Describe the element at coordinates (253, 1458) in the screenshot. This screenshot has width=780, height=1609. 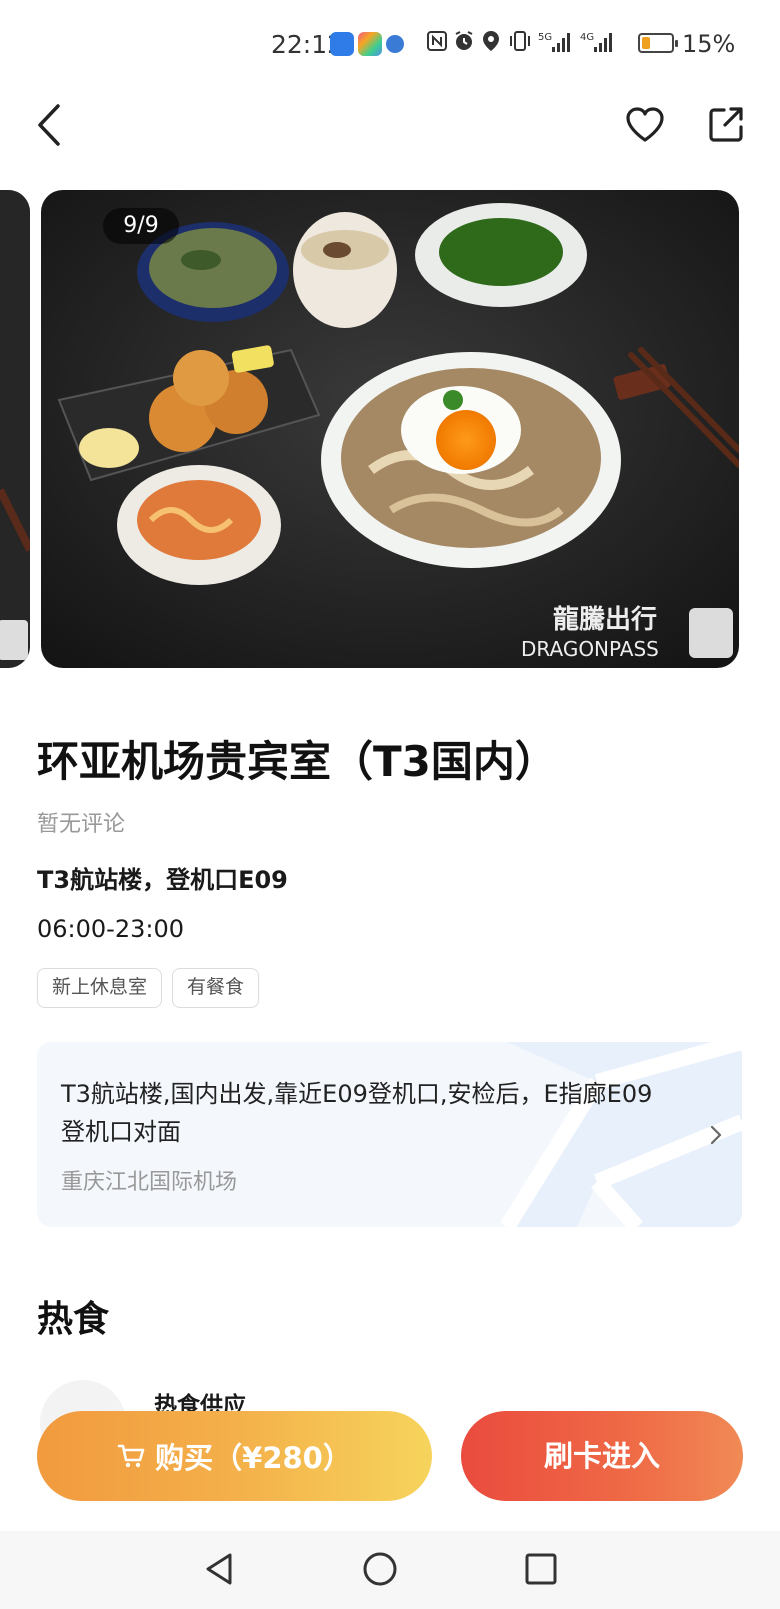
I see `buy-button-label: 购买（¥280）` at that location.